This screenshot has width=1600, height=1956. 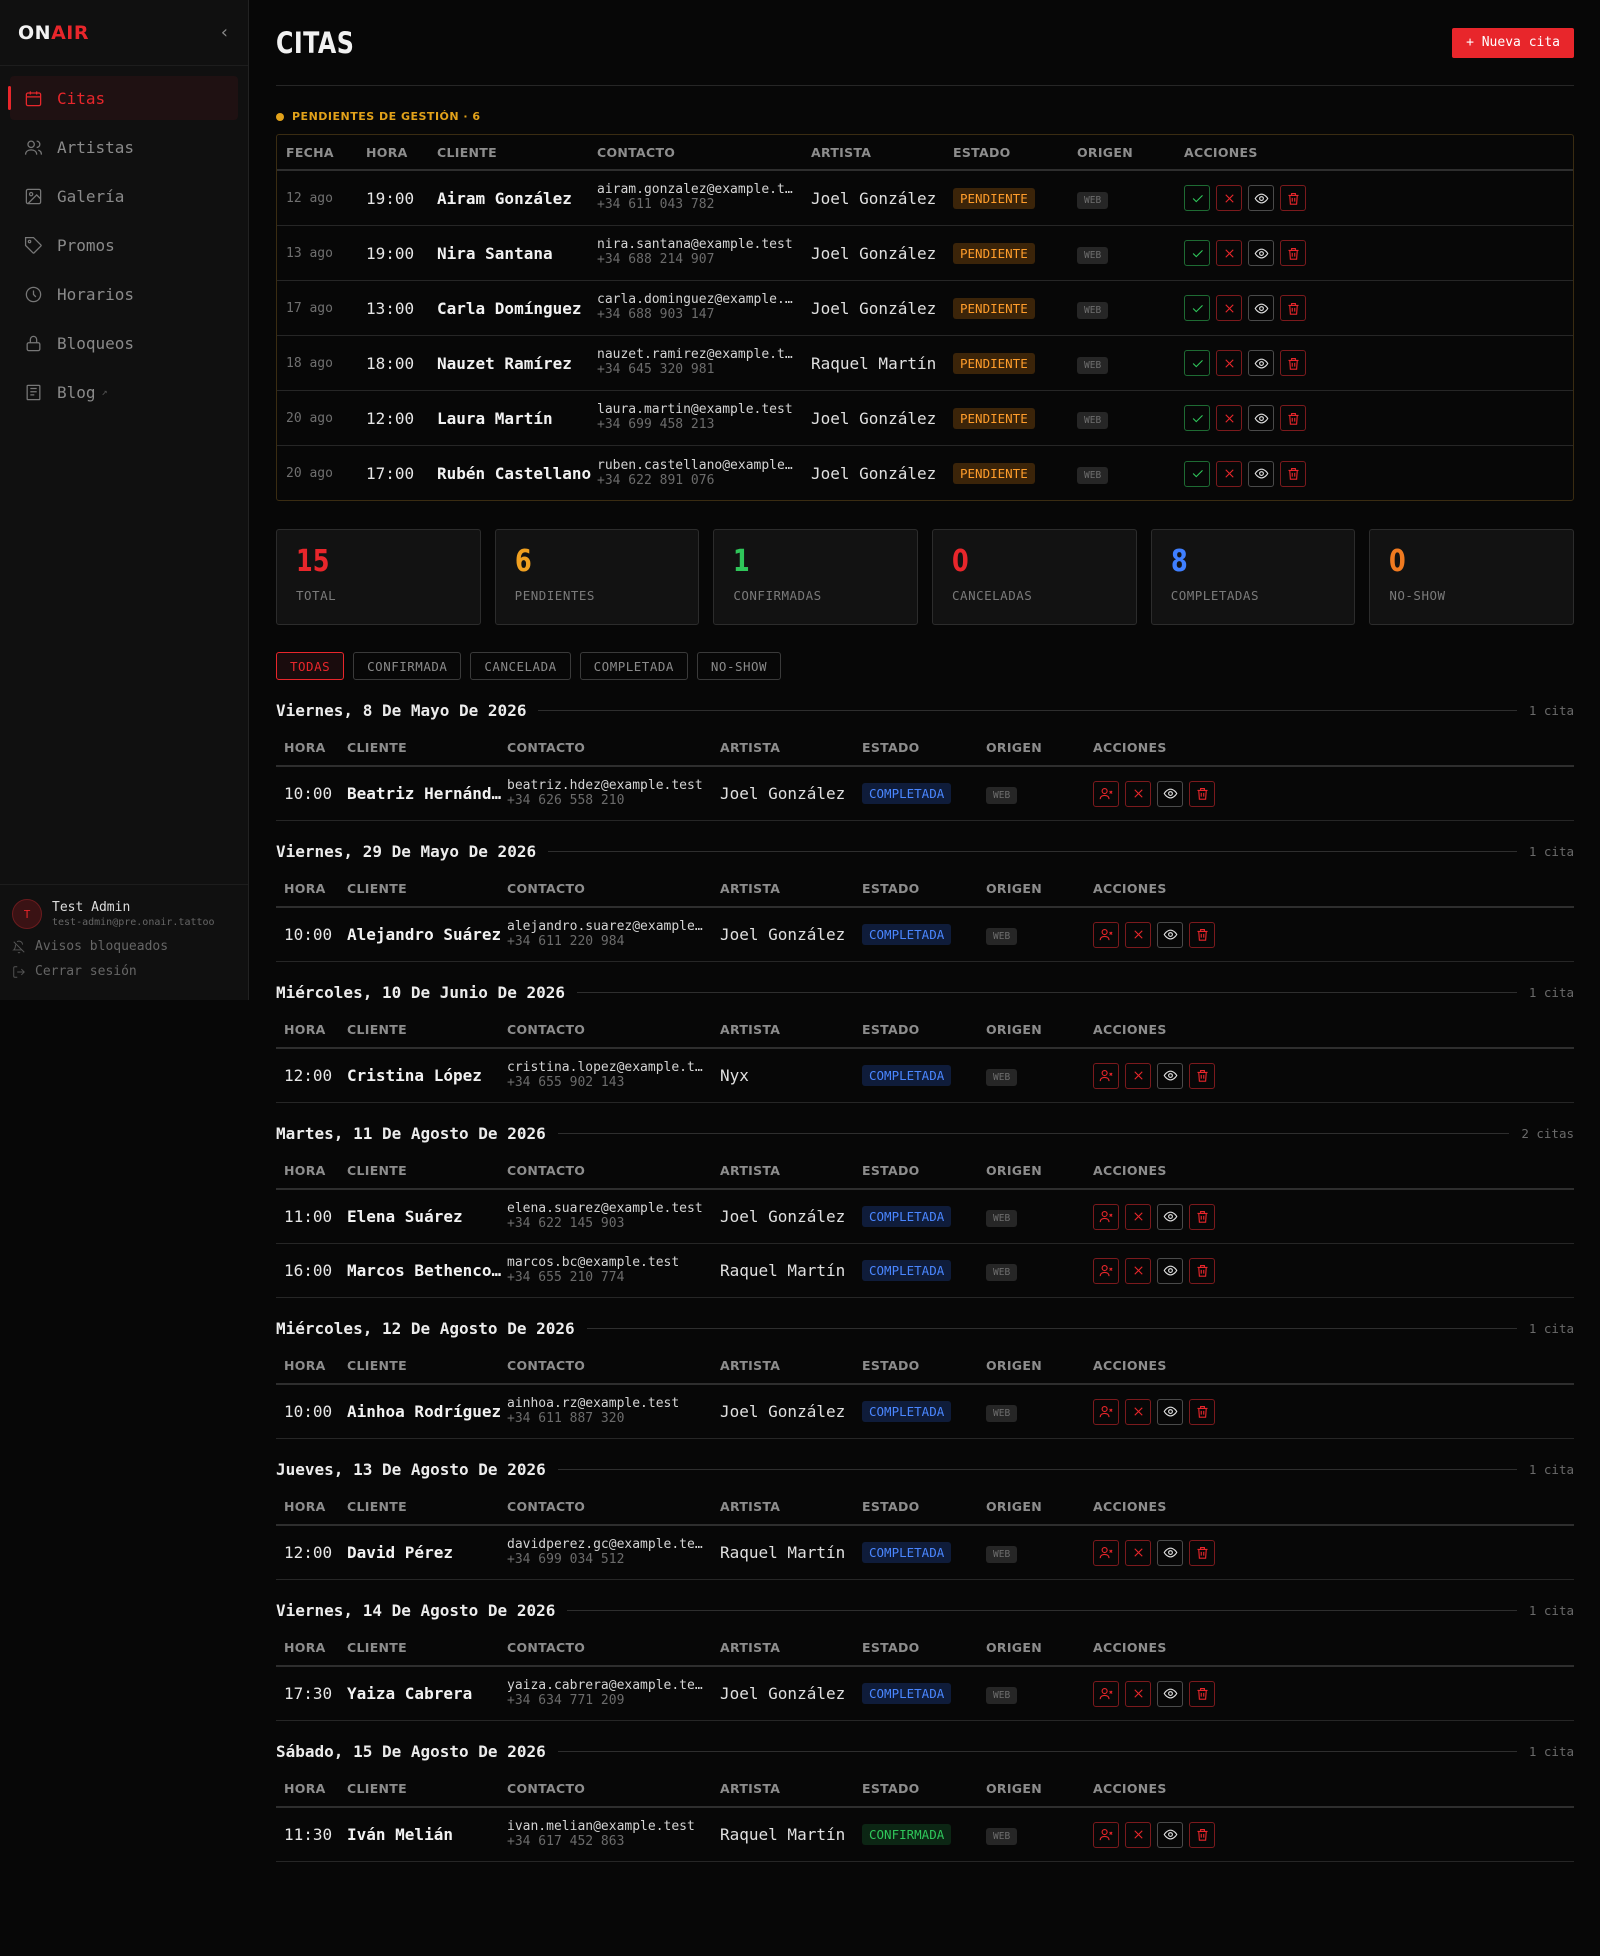 I want to click on sidebar-item-bloqueos: Bloqueos, so click(x=124, y=343).